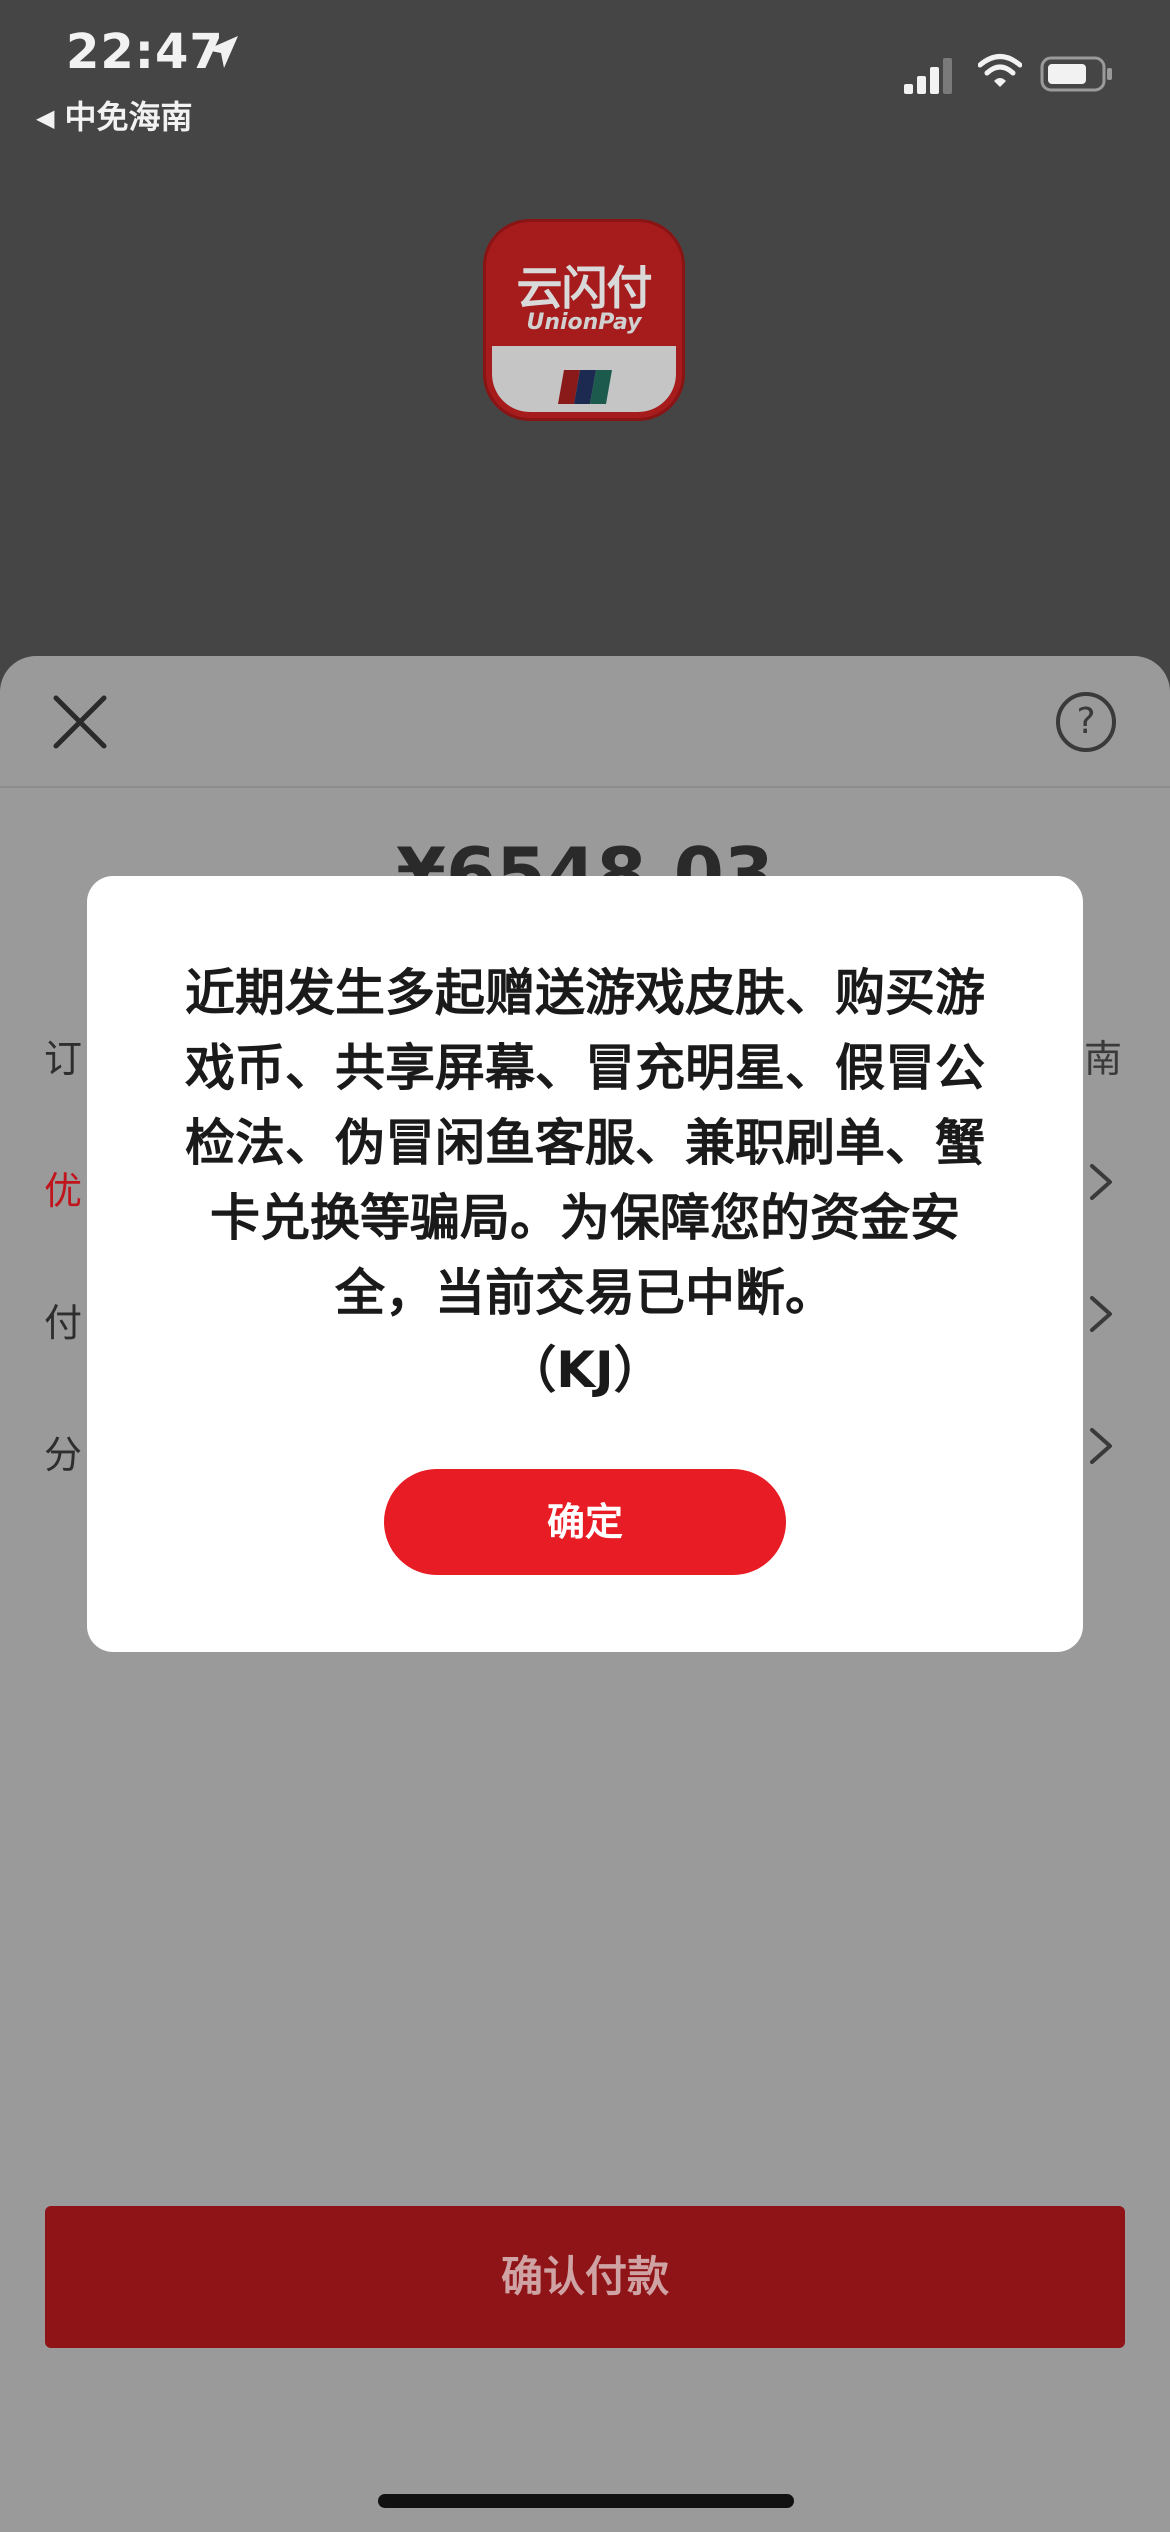  What do you see at coordinates (585, 1522) in the screenshot?
I see `ok-button: 确定` at bounding box center [585, 1522].